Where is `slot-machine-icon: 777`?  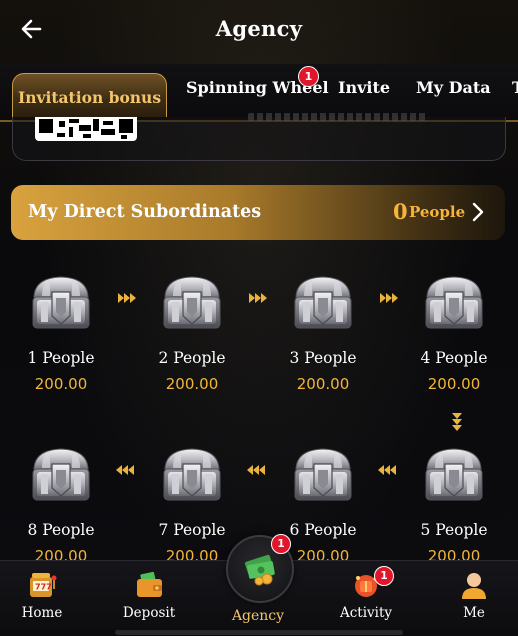
slot-machine-icon: 777 is located at coordinates (43, 585).